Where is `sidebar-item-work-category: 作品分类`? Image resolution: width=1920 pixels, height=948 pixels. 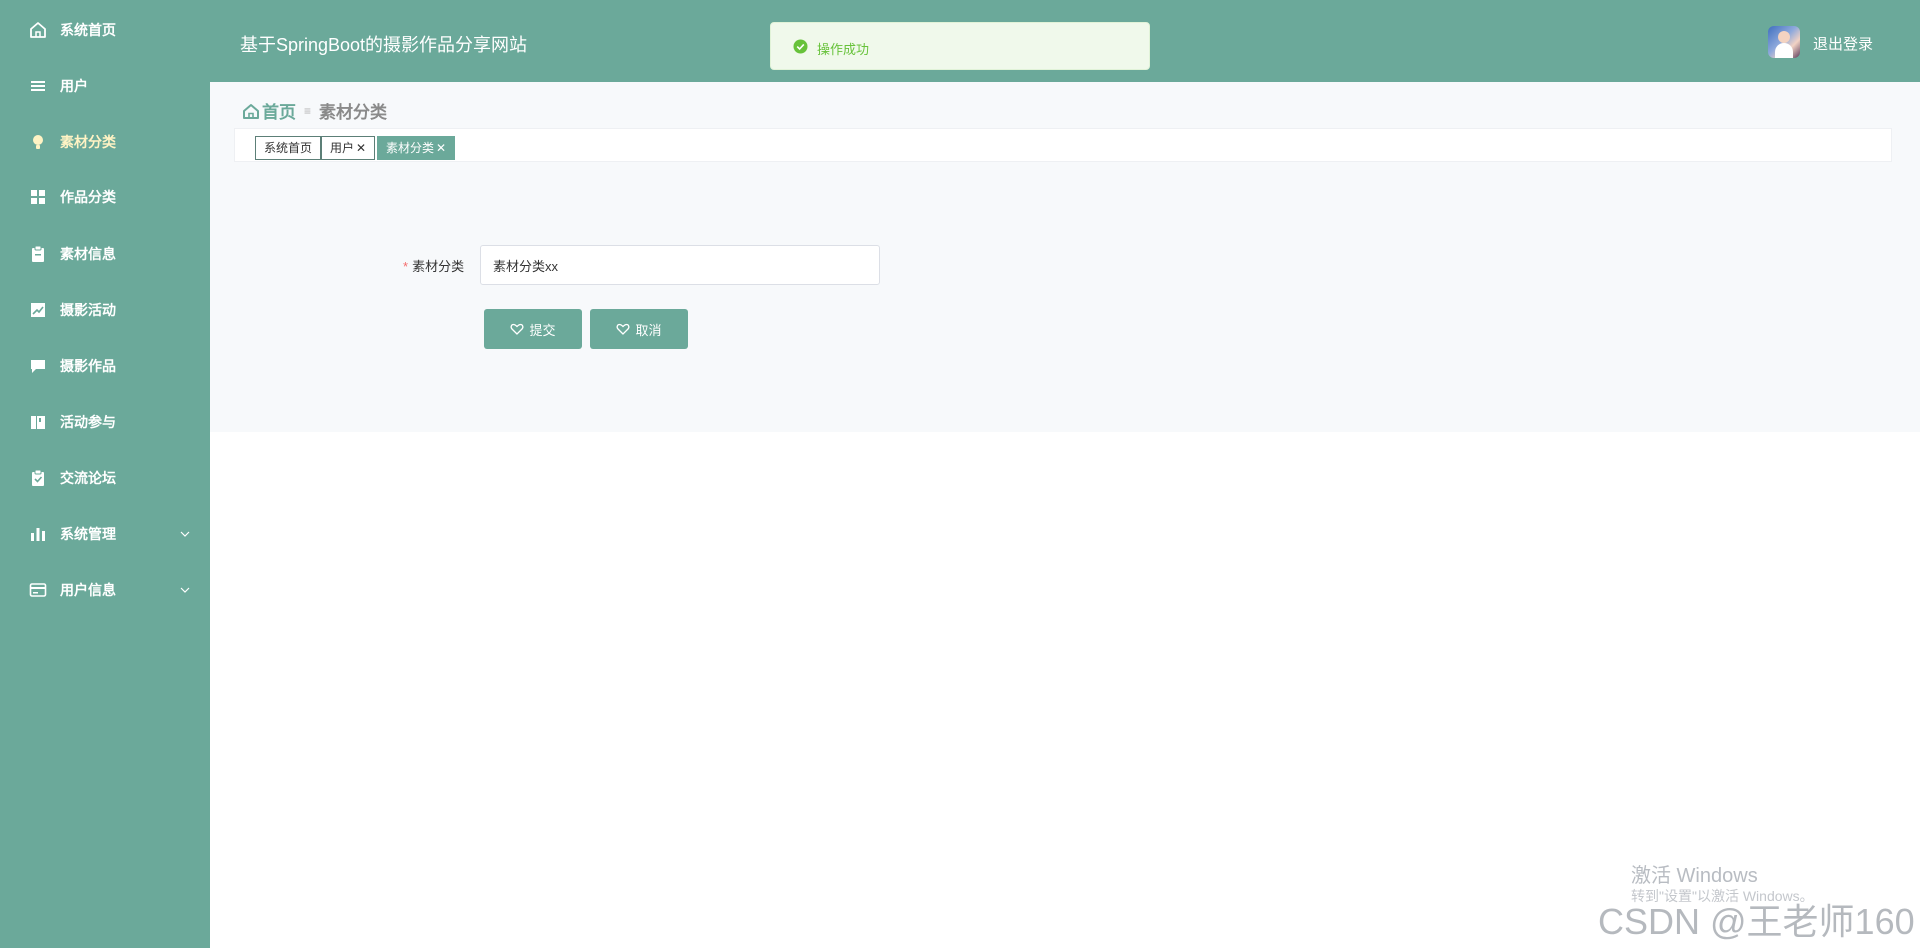
sidebar-item-work-category: 作品分类 is located at coordinates (105, 197).